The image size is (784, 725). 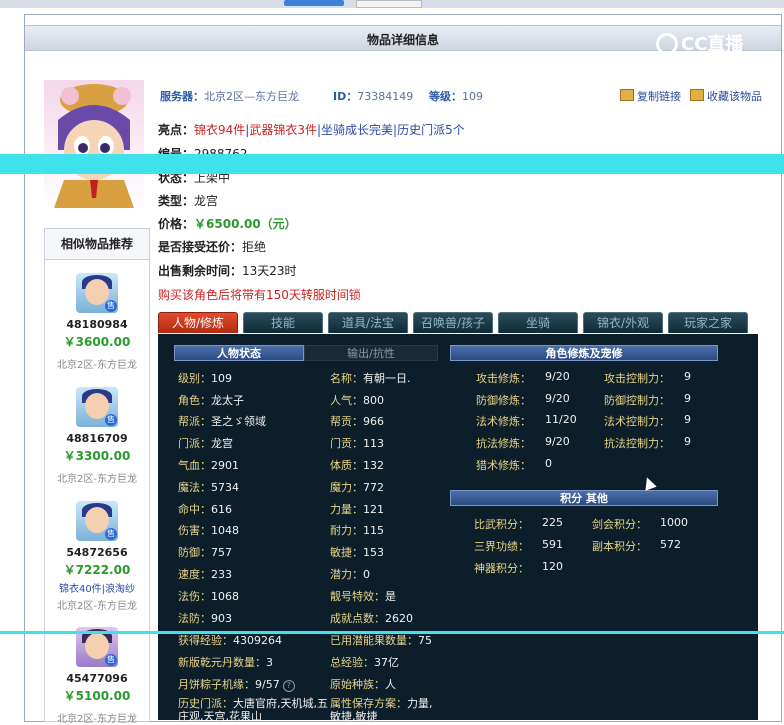 I want to click on stat-label: 法术控制力：, so click(x=637, y=421).